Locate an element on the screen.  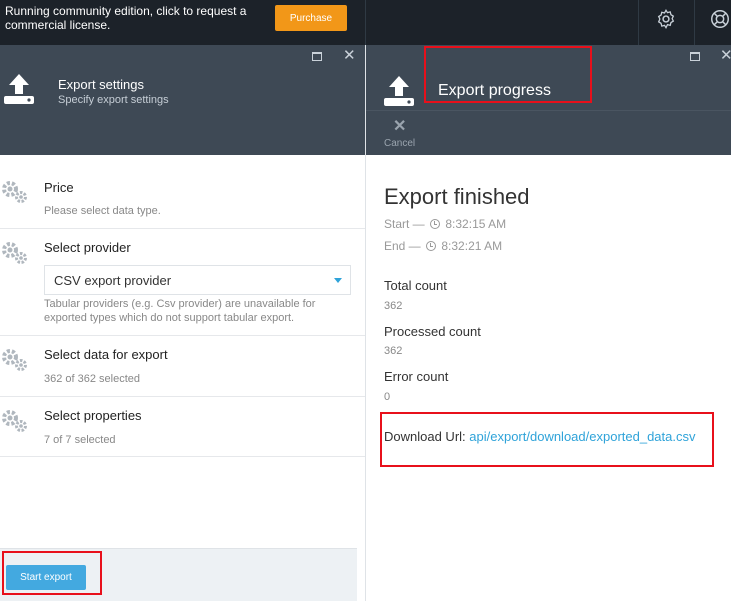
gear-icon is located at coordinates (666, 19).